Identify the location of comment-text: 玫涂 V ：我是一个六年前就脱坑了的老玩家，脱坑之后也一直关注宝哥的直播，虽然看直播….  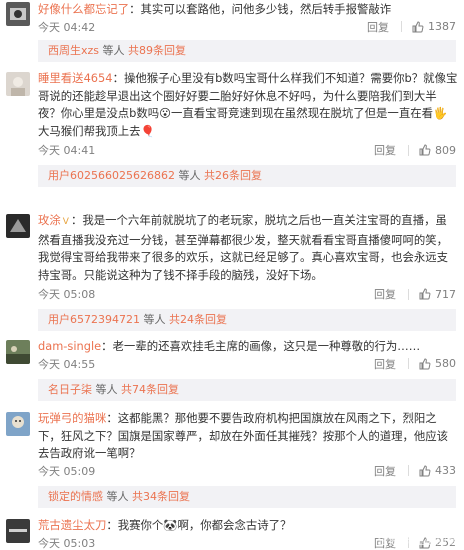
(248, 247).